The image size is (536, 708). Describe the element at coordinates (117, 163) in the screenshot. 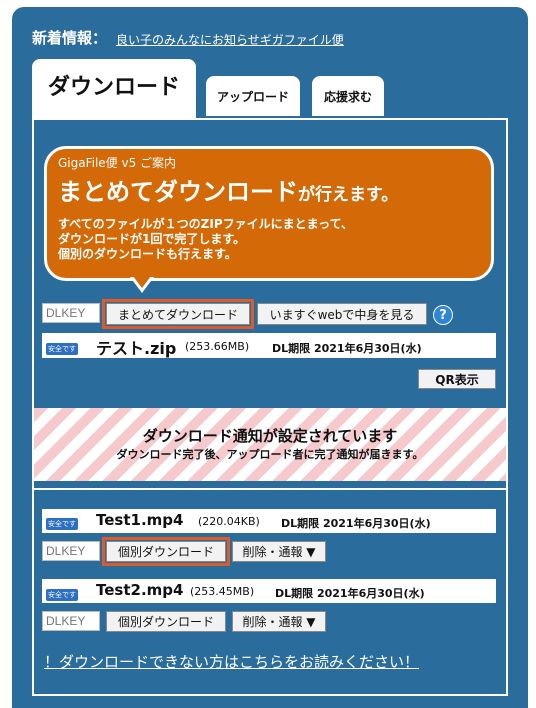

I see `bubble-subtitle: GigaFile便 v5 ご案内` at that location.